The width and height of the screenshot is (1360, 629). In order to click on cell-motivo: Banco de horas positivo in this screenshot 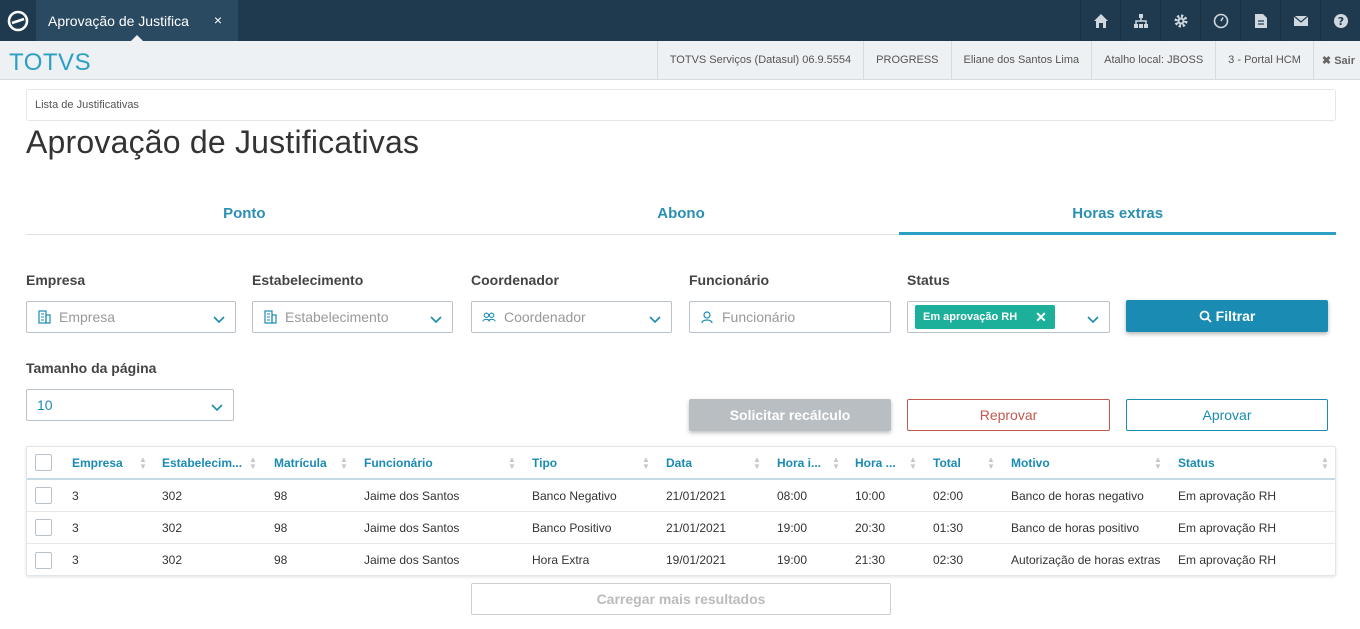, I will do `click(1075, 527)`.